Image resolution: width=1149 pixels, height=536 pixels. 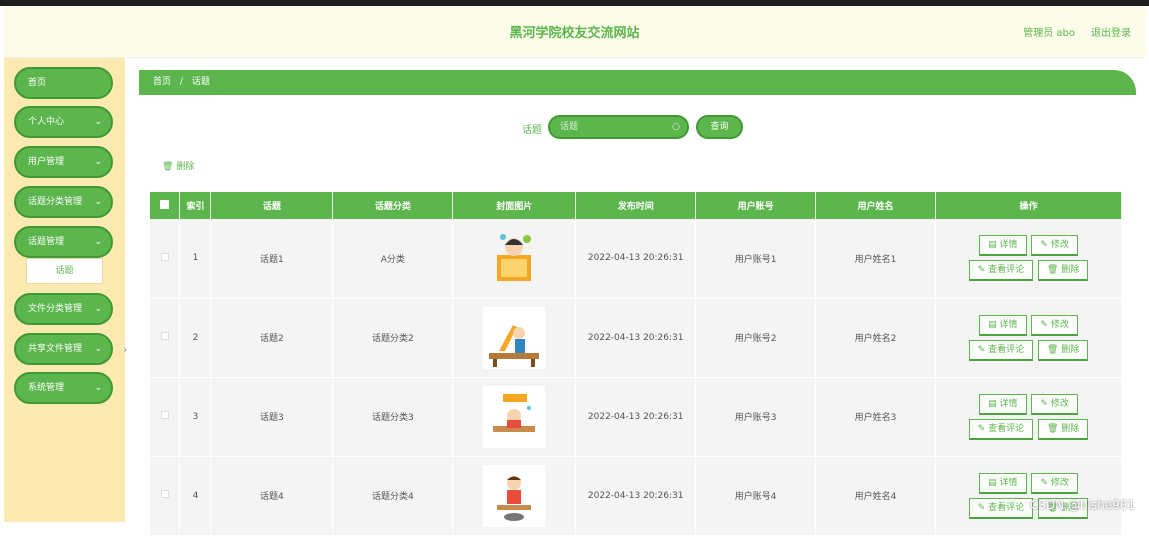 I want to click on query-button: 查询, so click(x=719, y=127).